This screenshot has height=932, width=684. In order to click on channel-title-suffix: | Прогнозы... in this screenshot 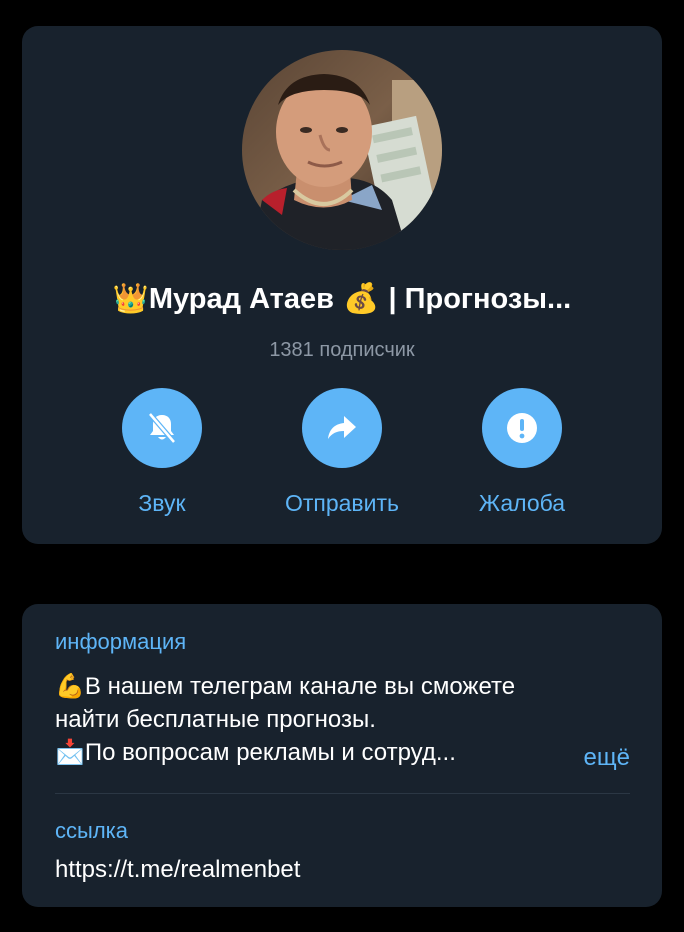, I will do `click(480, 299)`.